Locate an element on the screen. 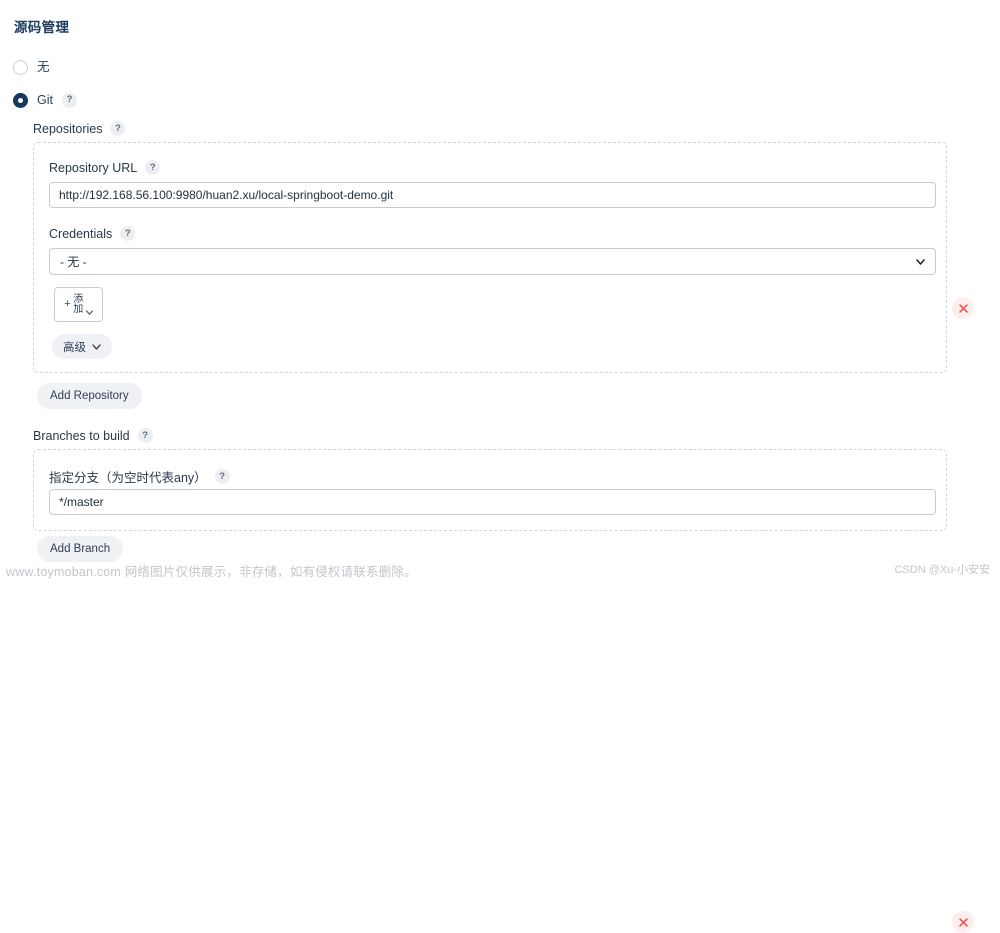  radio-none-label: 无 is located at coordinates (43, 66).